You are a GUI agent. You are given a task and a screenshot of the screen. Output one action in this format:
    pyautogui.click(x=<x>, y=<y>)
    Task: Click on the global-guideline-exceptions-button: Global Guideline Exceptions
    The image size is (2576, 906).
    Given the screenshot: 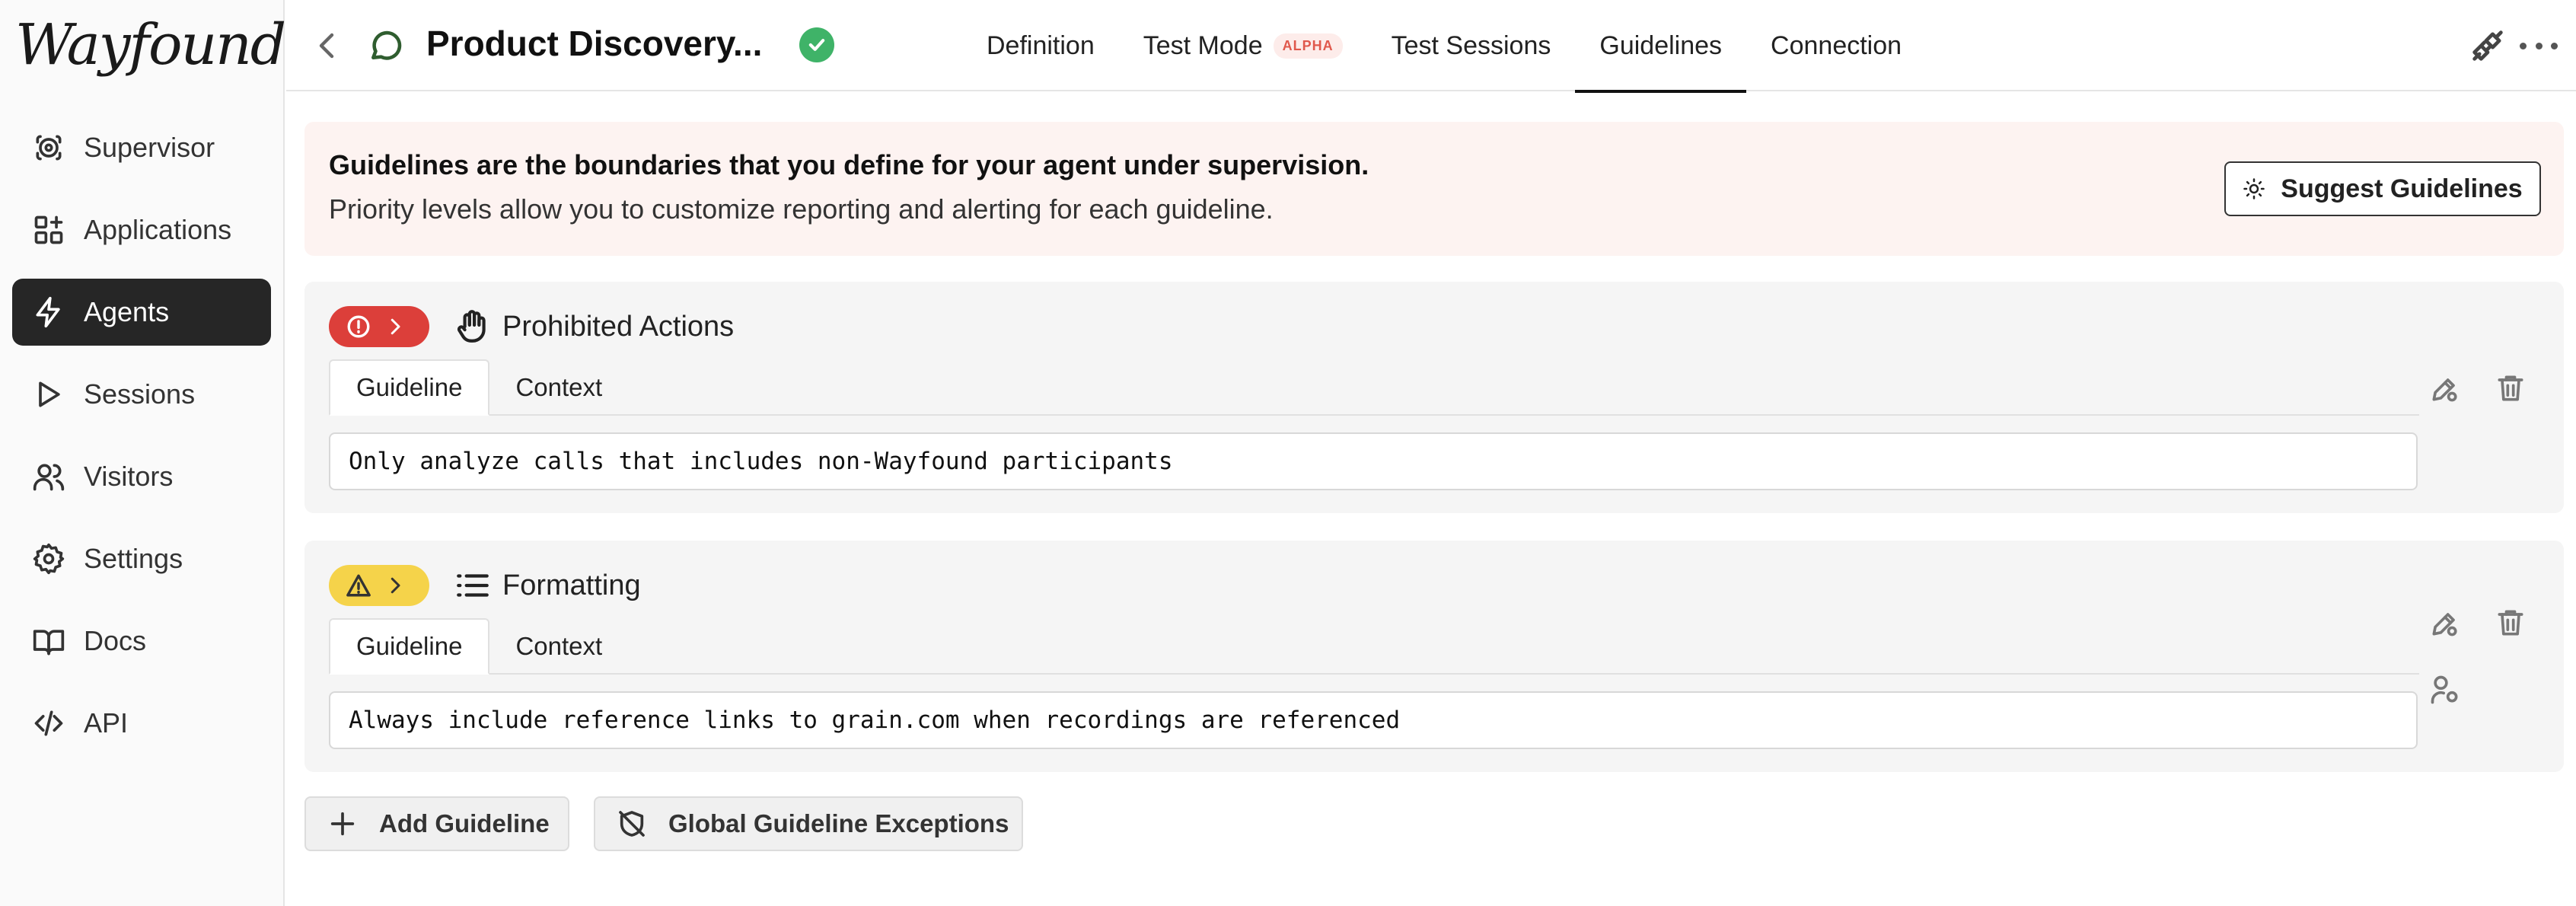 What is the action you would take?
    pyautogui.click(x=808, y=823)
    